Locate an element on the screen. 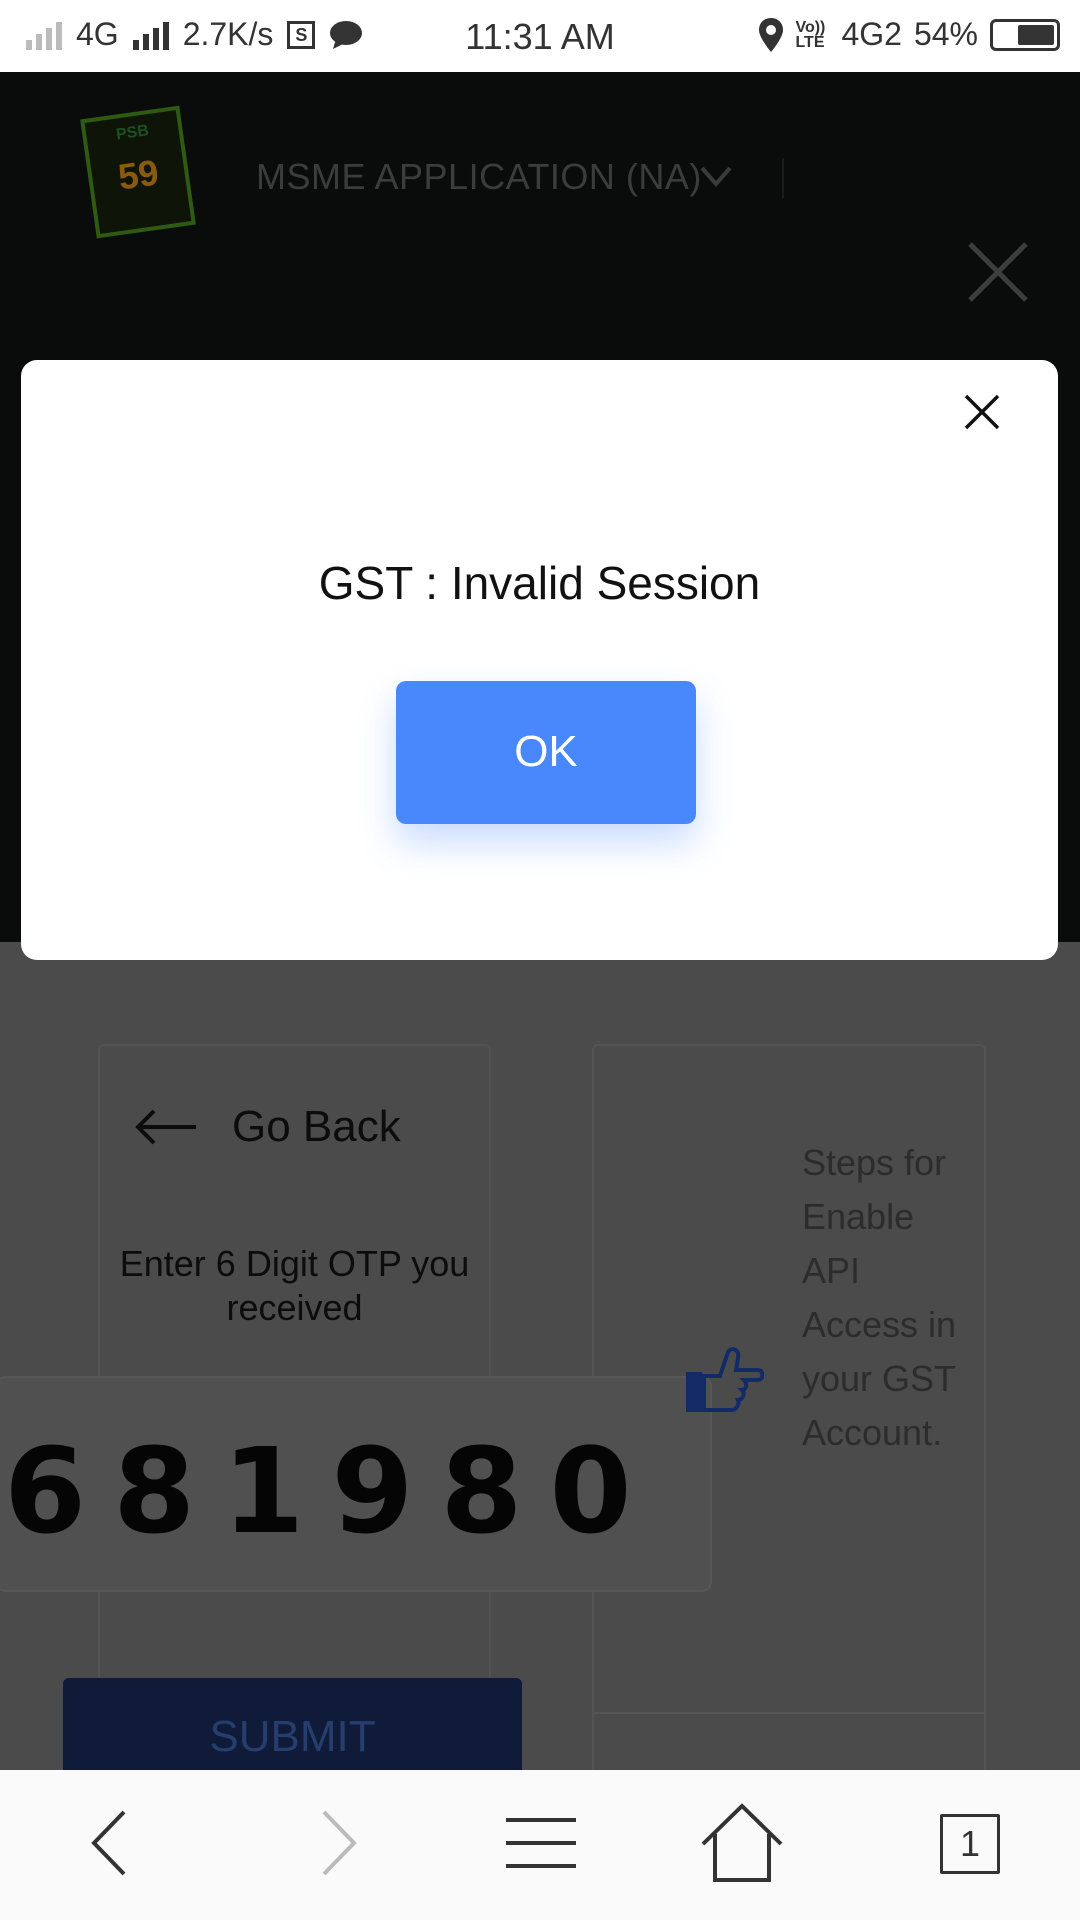  header-divider is located at coordinates (783, 178).